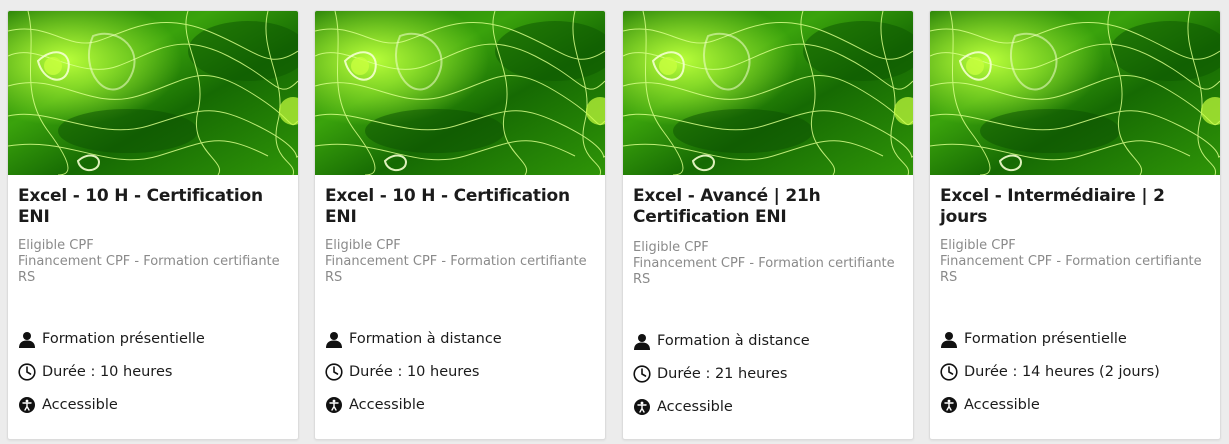 The width and height of the screenshot is (1229, 444). I want to click on duration-row: Durée : 14 heures (2 jours), so click(1076, 372).